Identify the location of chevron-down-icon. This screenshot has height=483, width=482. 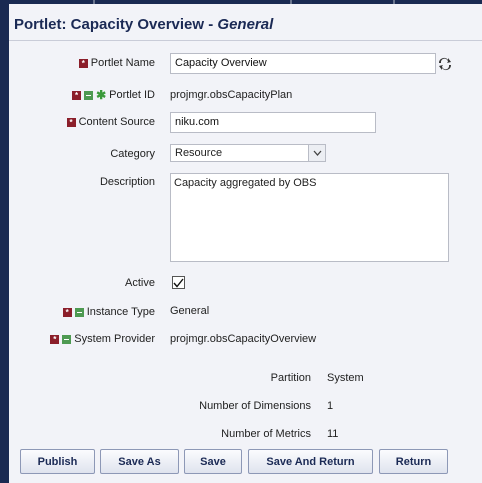
(316, 153).